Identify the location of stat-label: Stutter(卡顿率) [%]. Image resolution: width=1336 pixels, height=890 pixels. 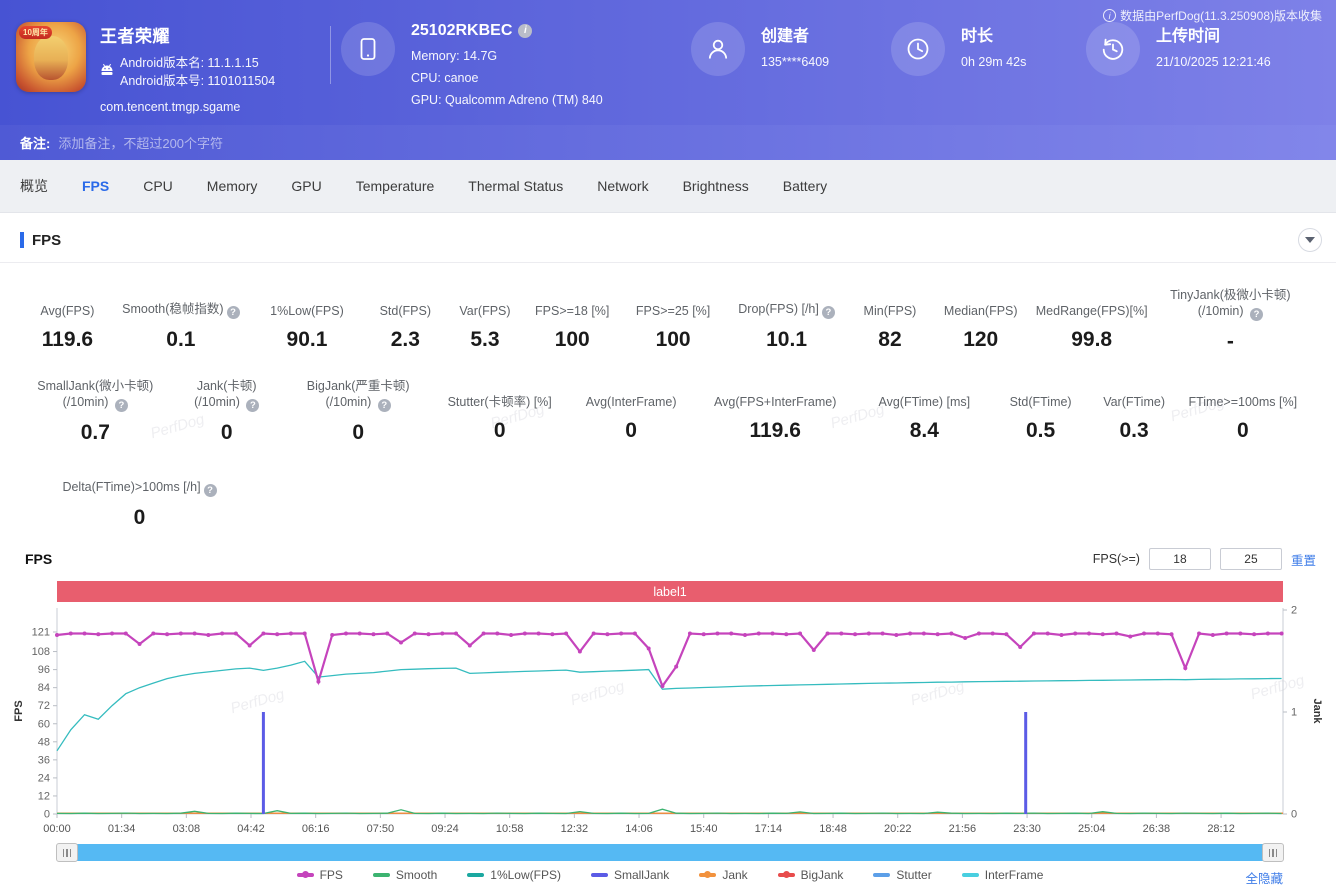
(499, 402).